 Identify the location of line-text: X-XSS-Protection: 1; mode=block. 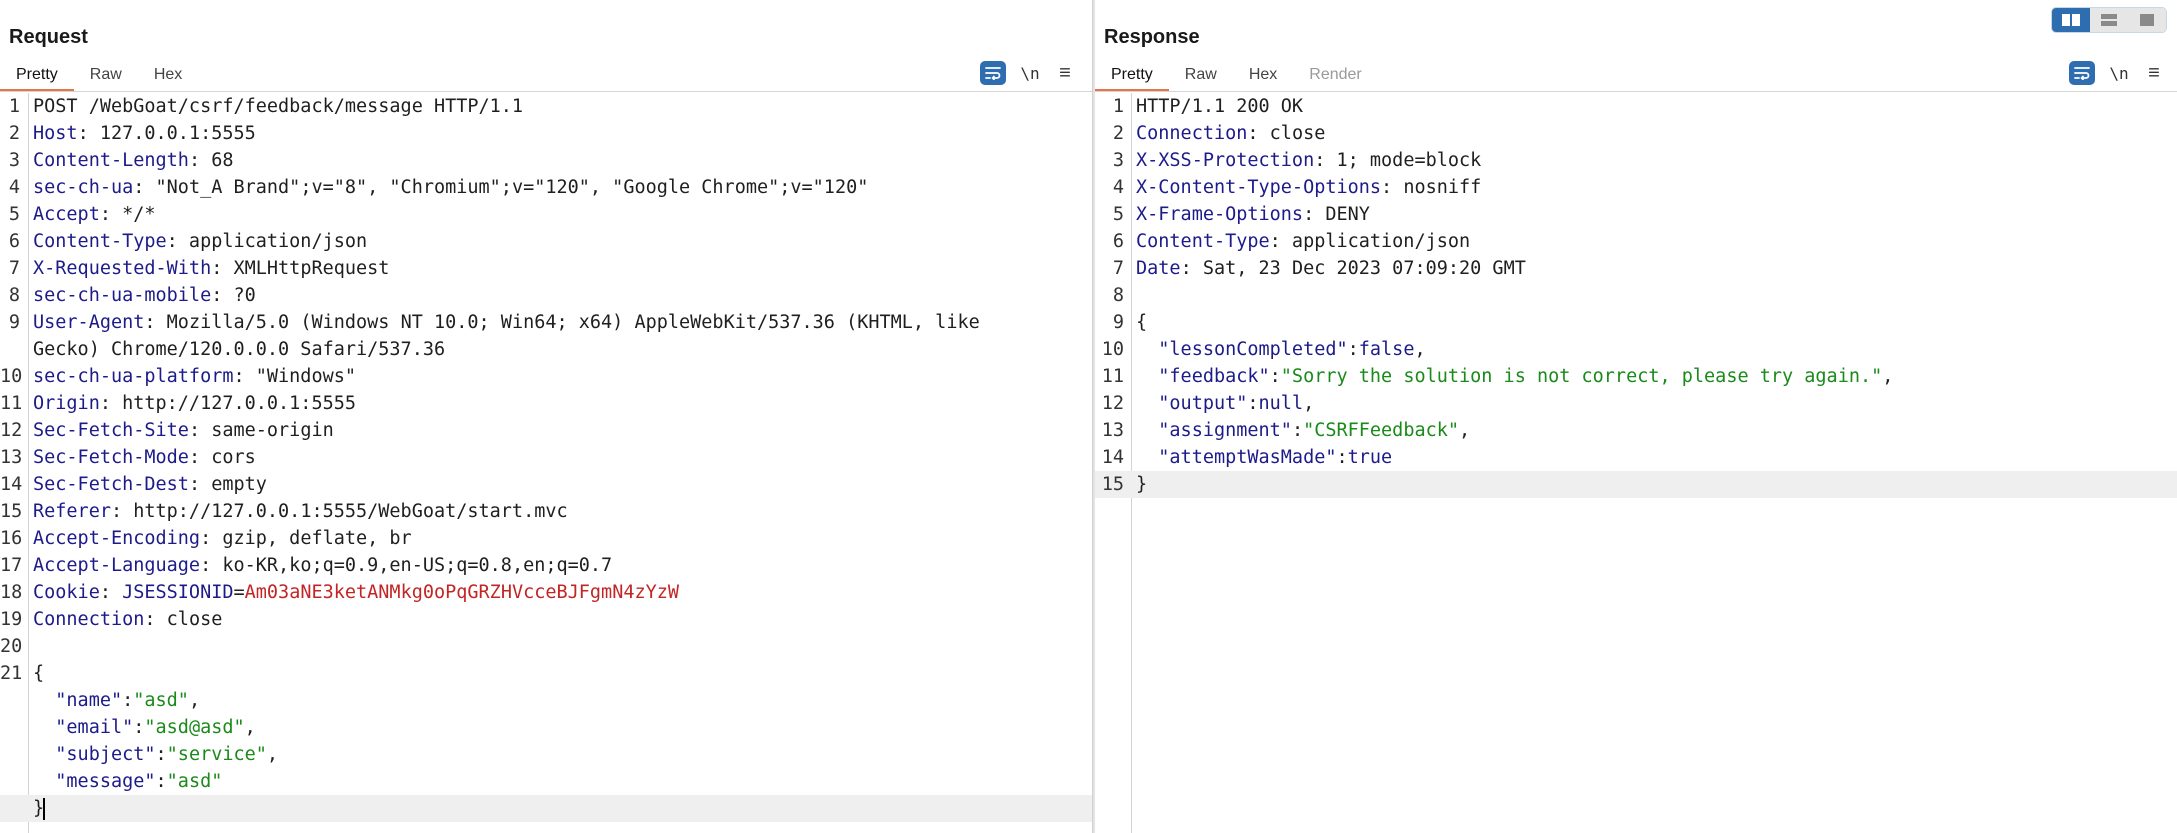
(1308, 160).